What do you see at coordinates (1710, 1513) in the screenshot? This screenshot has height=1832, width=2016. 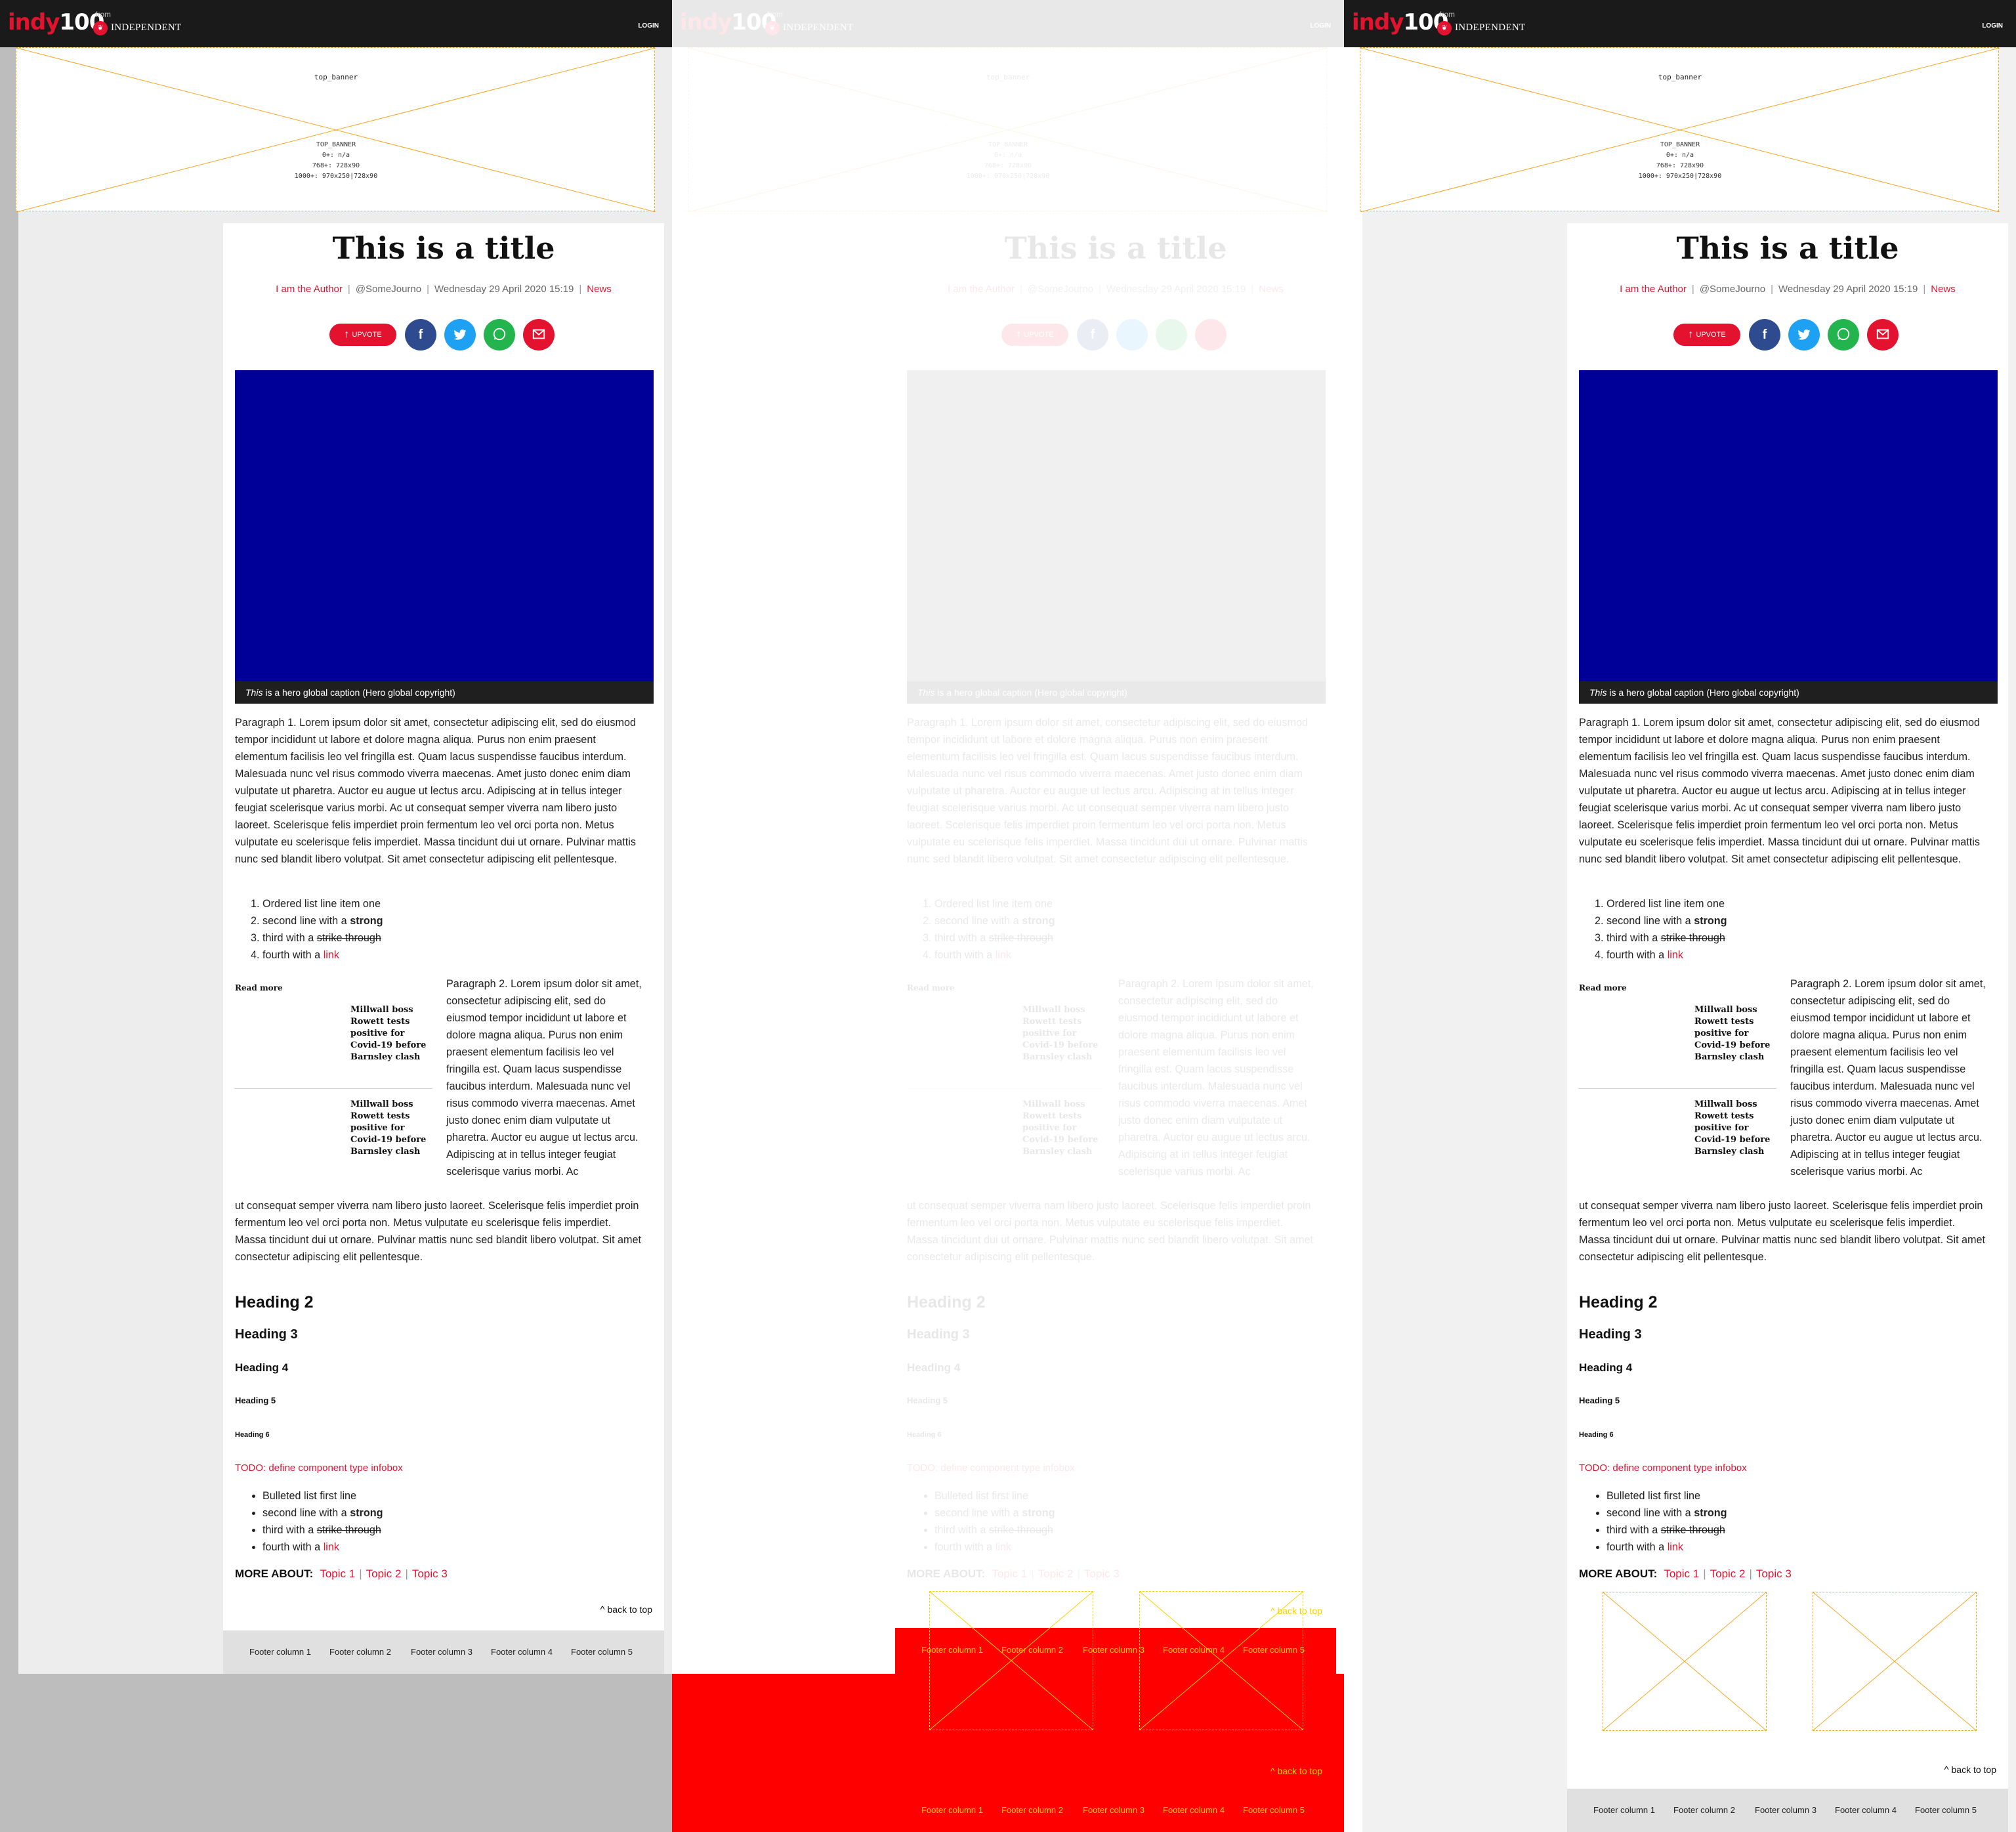 I see `strong-text: strong` at bounding box center [1710, 1513].